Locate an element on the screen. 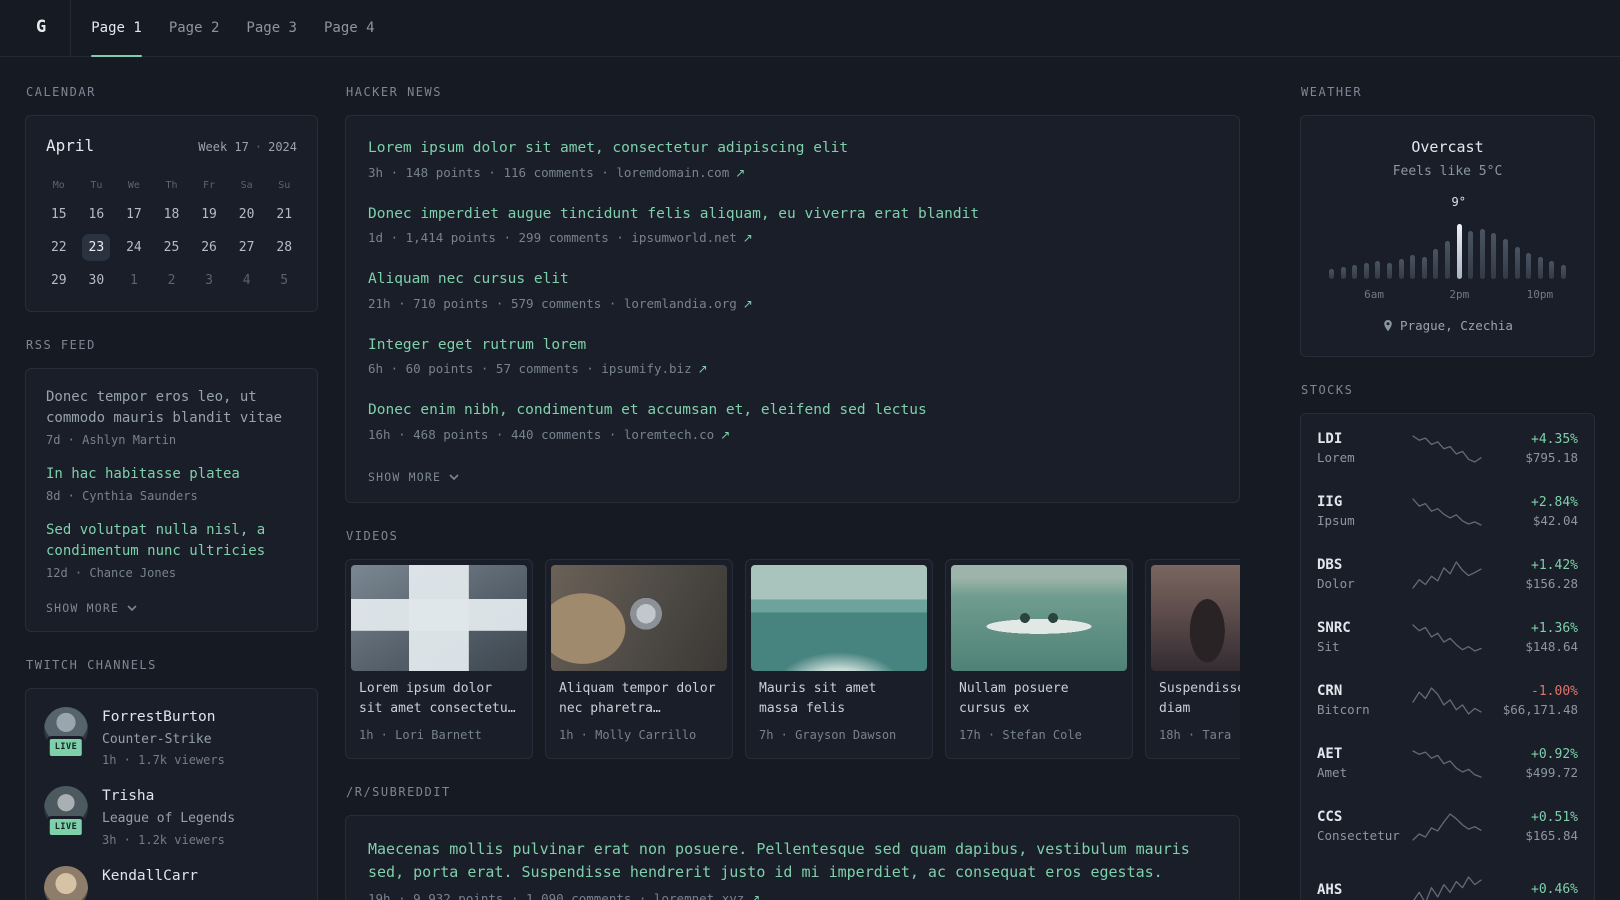 Image resolution: width=1620 pixels, height=900 pixels. hn-item-title: Aliquam nec cursus elit is located at coordinates (792, 280).